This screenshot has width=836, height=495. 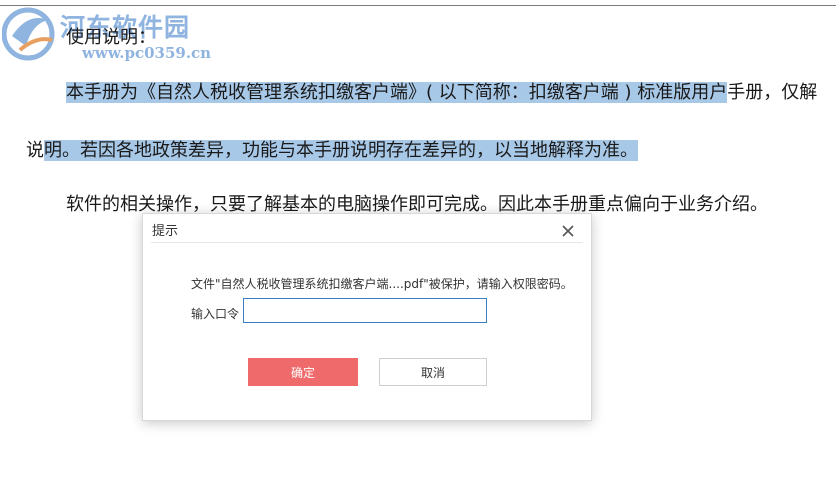 I want to click on usage-heading: 使用说明：, so click(x=111, y=37).